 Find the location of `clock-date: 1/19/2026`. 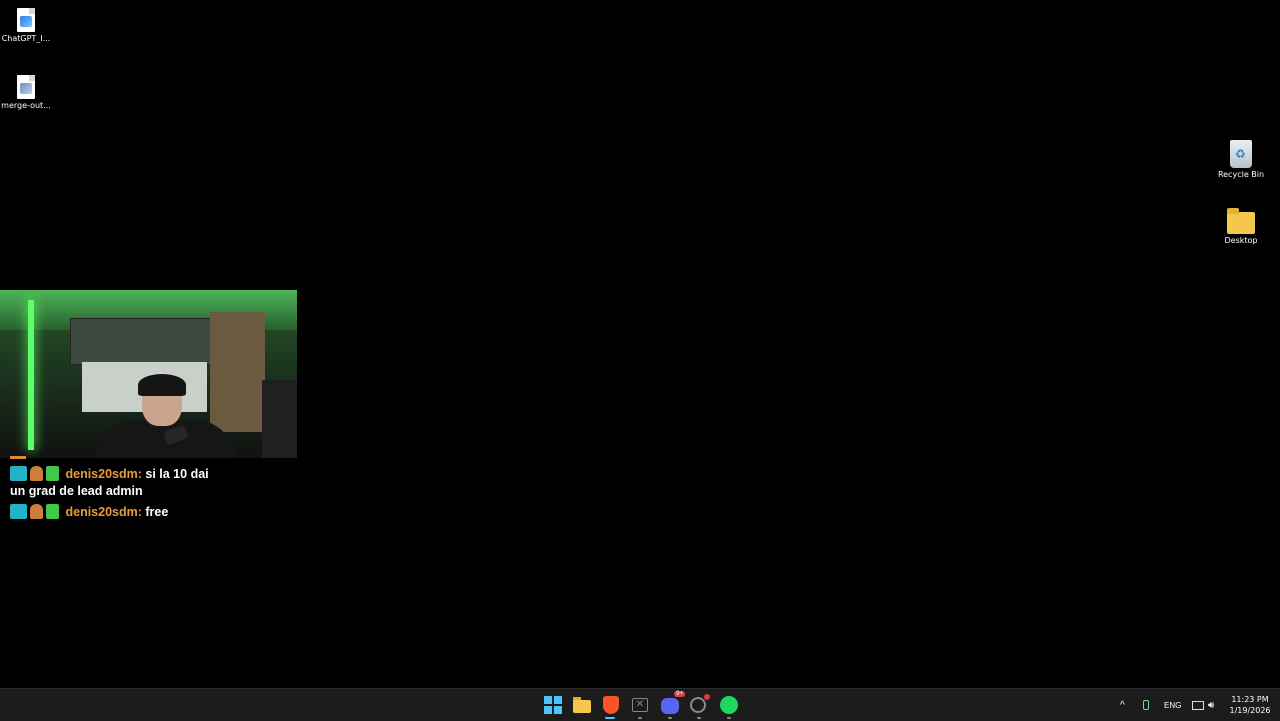

clock-date: 1/19/2026 is located at coordinates (1250, 710).